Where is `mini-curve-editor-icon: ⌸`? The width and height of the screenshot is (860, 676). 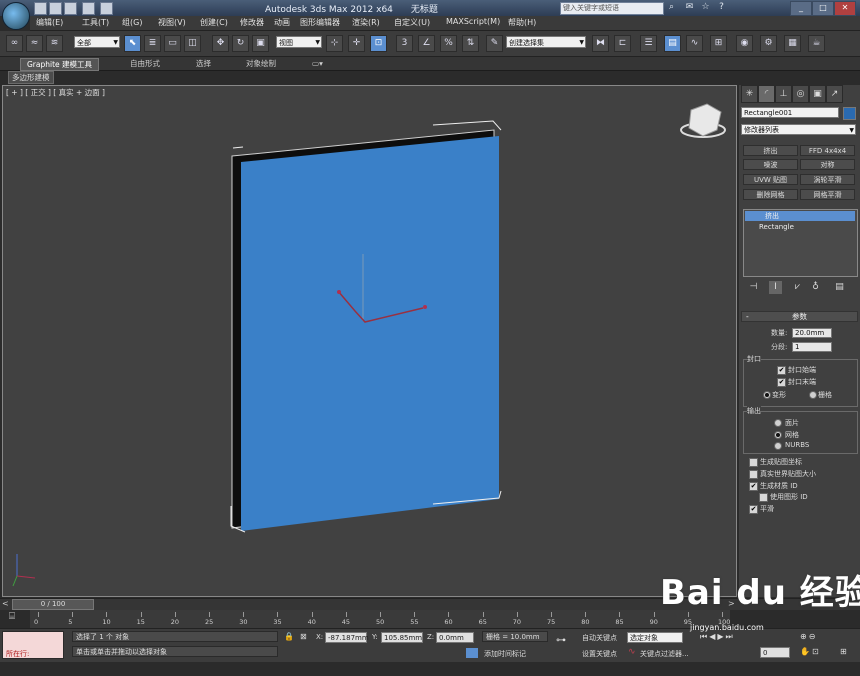
mini-curve-editor-icon: ⌸ is located at coordinates (12, 618).